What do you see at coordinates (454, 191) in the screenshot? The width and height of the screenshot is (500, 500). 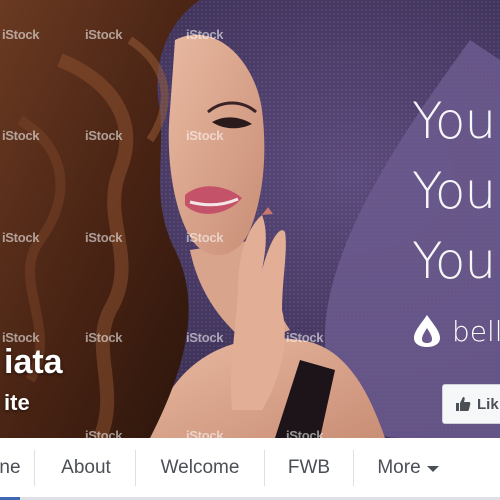 I see `tagline-line-2: You` at bounding box center [454, 191].